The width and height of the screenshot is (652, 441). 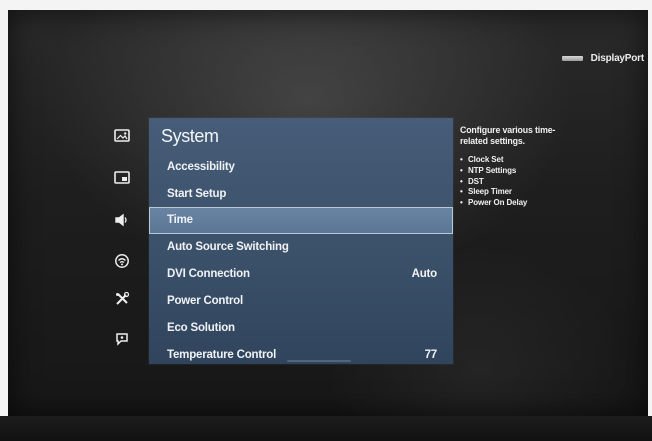 What do you see at coordinates (301, 247) in the screenshot?
I see `menu-item-auto-source-switching: Auto Source Switching` at bounding box center [301, 247].